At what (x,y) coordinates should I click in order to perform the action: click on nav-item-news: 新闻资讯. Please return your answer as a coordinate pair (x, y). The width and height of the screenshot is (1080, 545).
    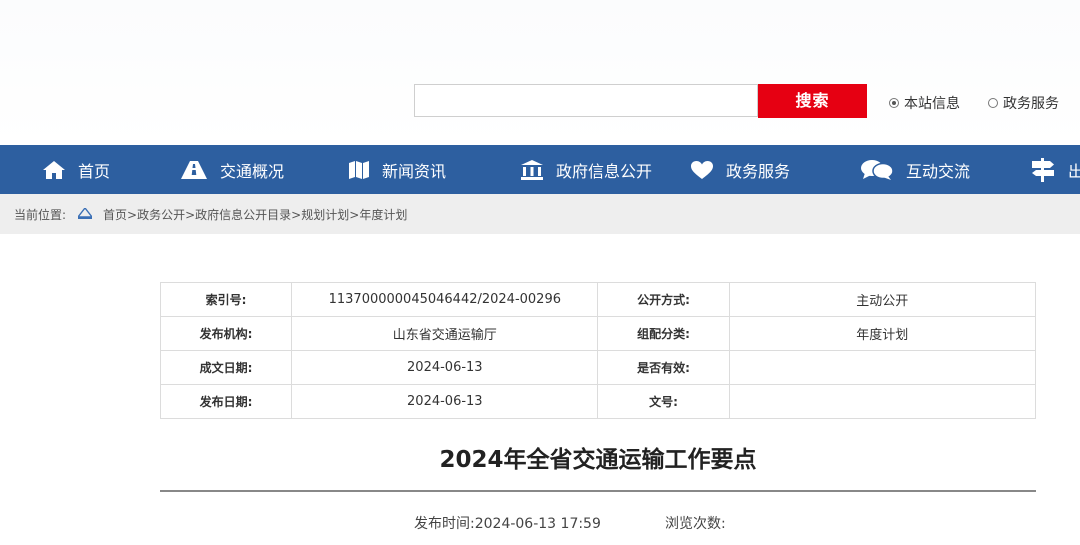
    Looking at the image, I should click on (397, 169).